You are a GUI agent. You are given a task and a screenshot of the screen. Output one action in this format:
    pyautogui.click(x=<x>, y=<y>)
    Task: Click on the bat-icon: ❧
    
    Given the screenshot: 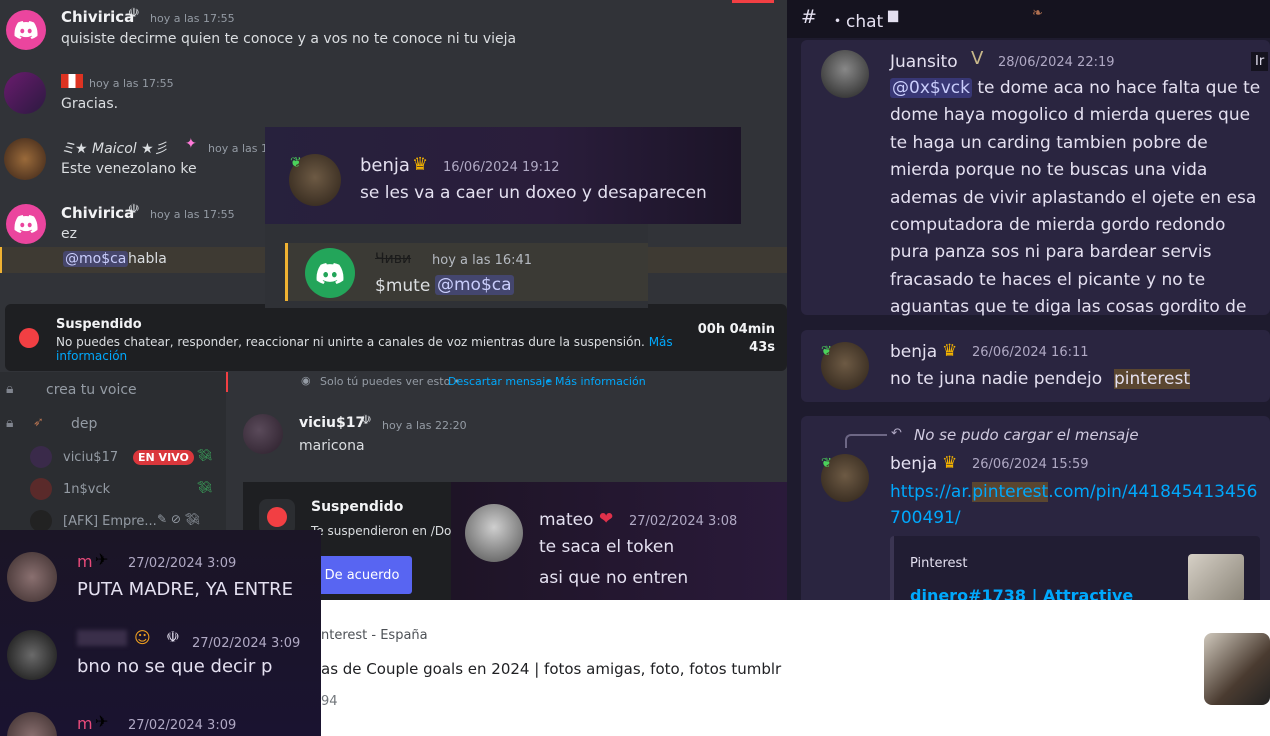 What is the action you would take?
    pyautogui.click(x=1037, y=13)
    